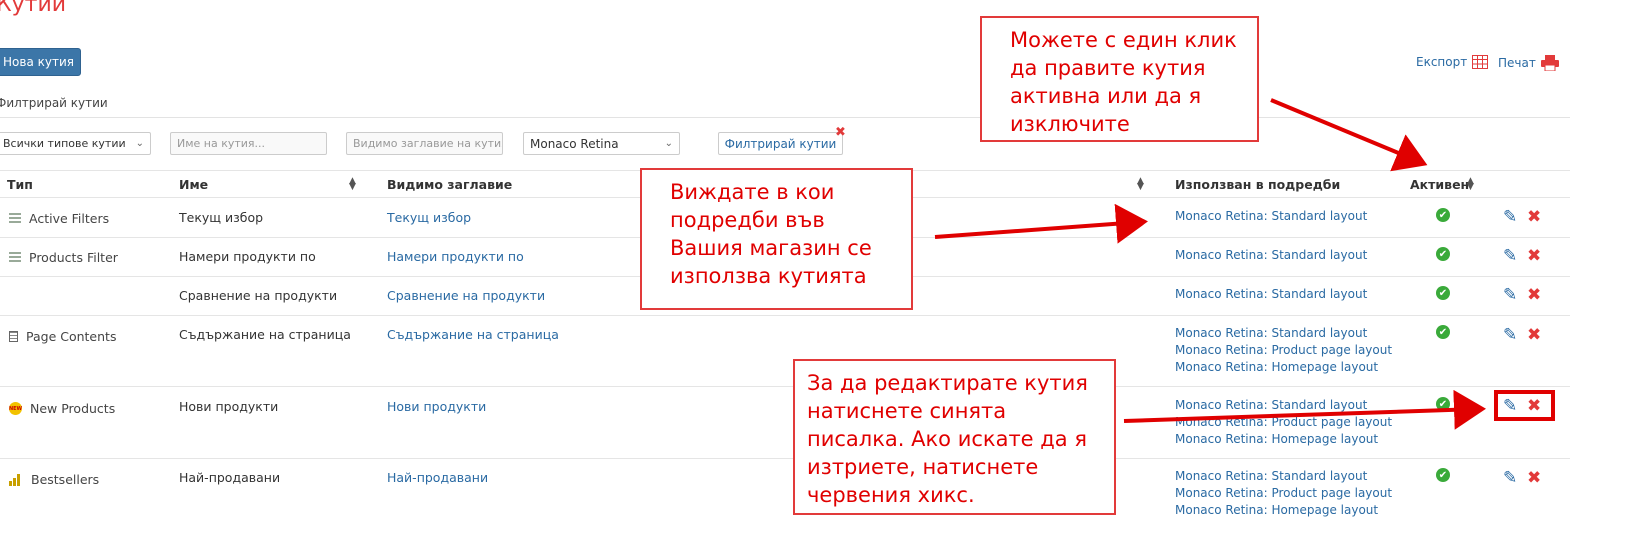  What do you see at coordinates (1349, 135) in the screenshot?
I see `arrow-to-active-icon` at bounding box center [1349, 135].